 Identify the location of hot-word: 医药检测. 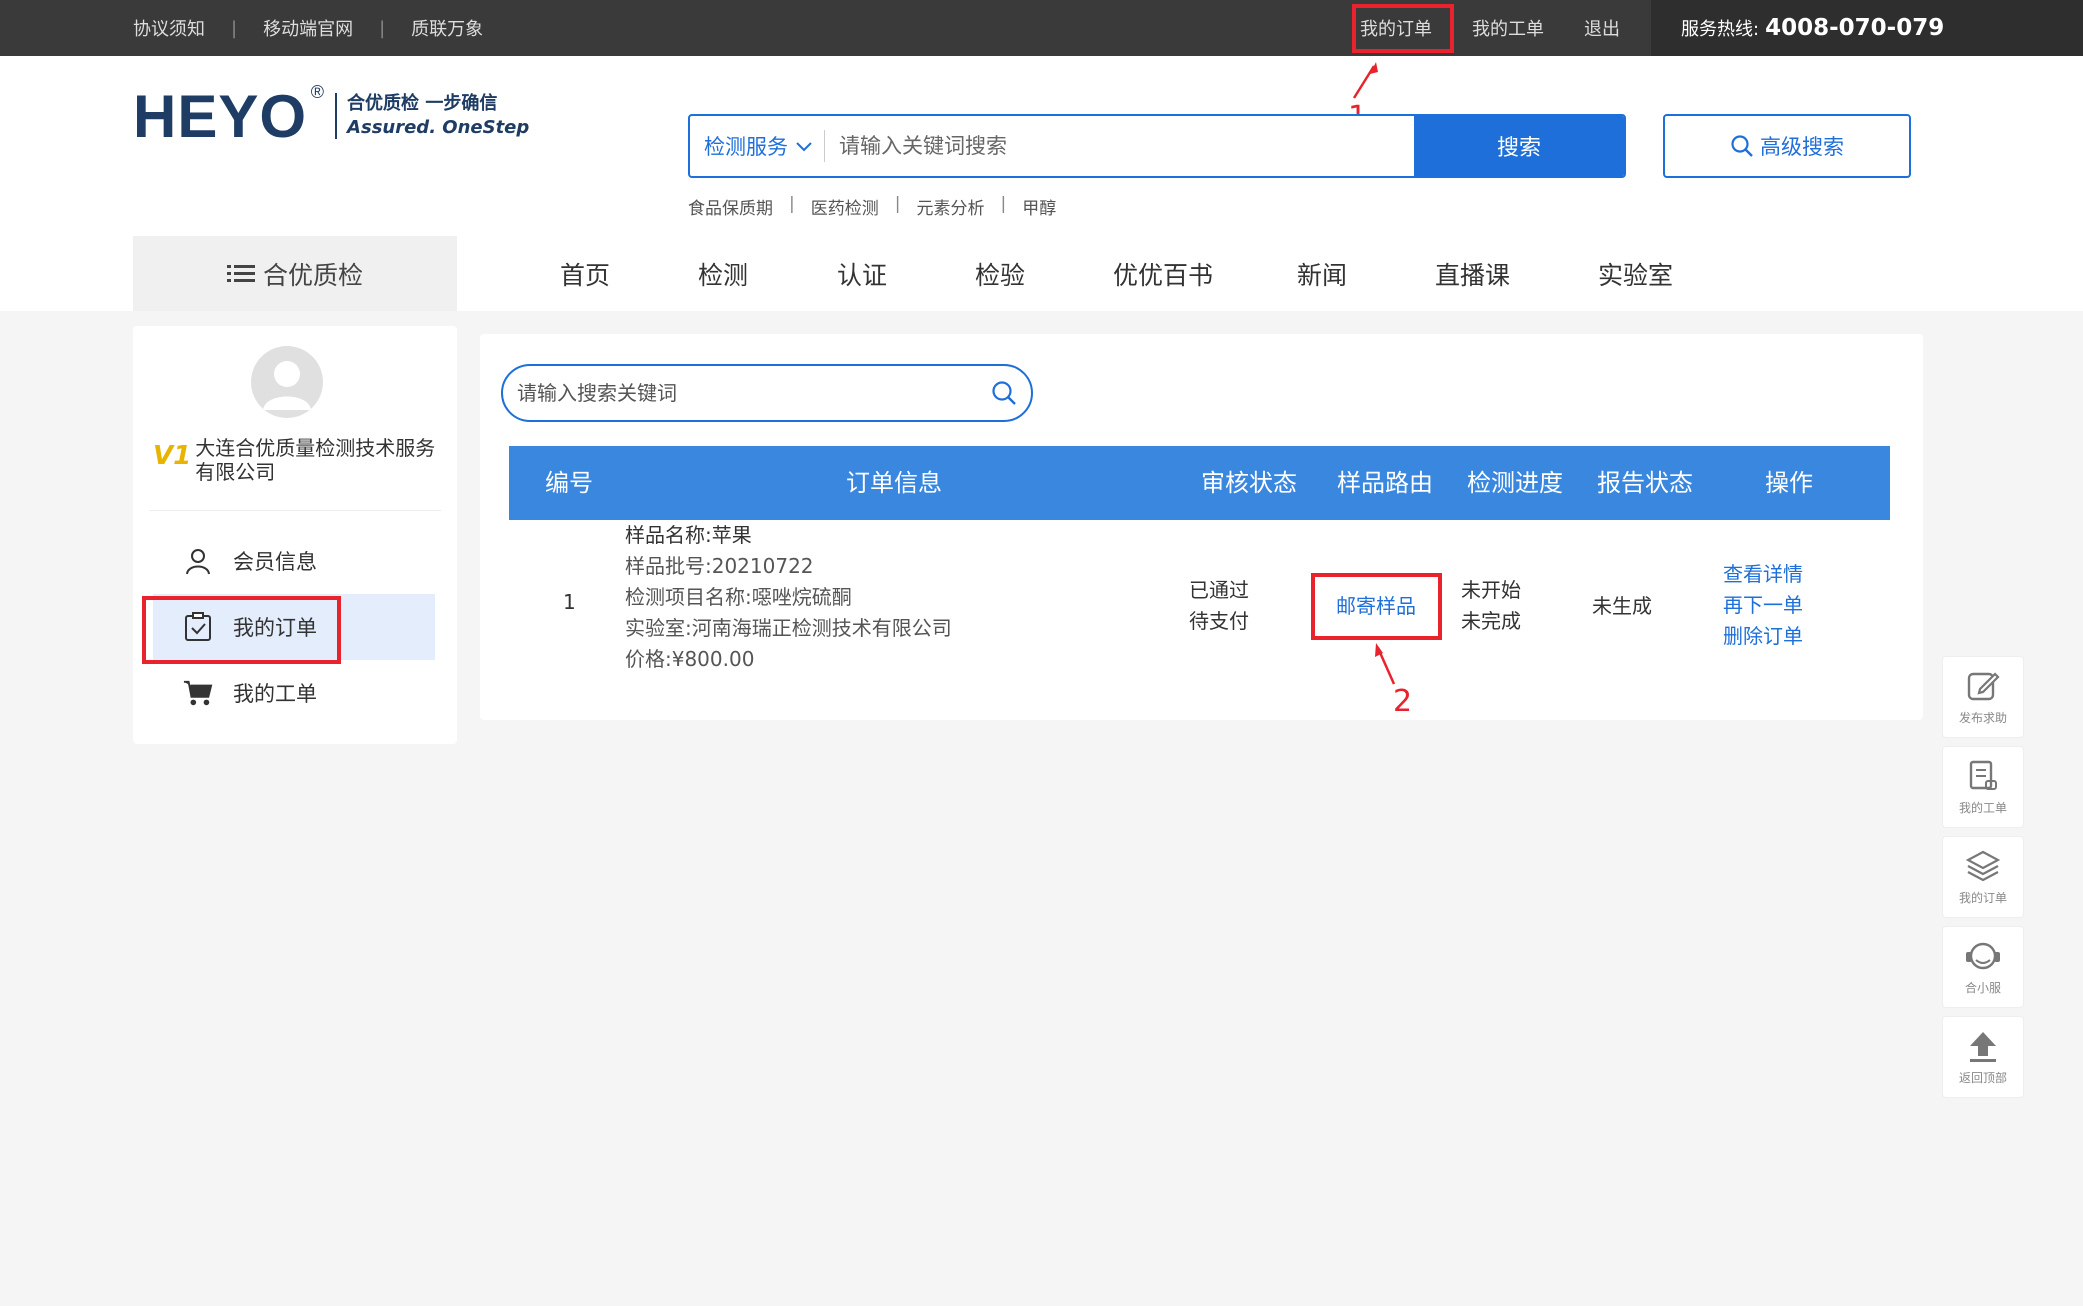
(845, 206).